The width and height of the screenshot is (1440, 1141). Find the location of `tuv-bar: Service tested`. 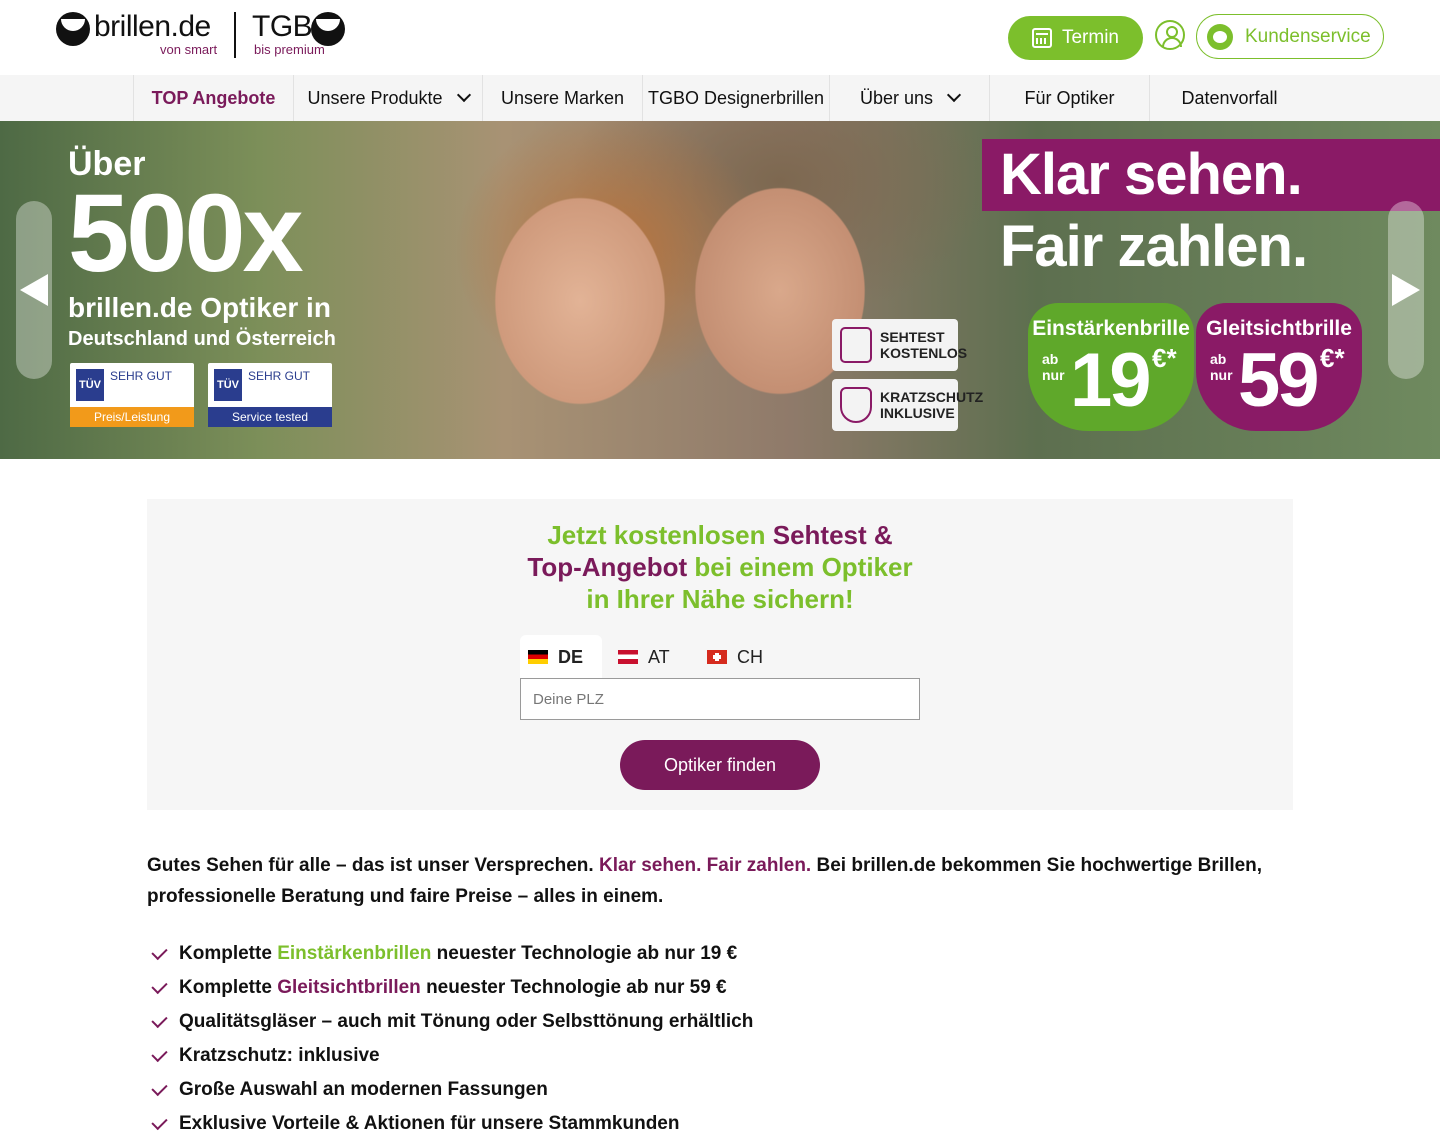

tuv-bar: Service tested is located at coordinates (270, 417).